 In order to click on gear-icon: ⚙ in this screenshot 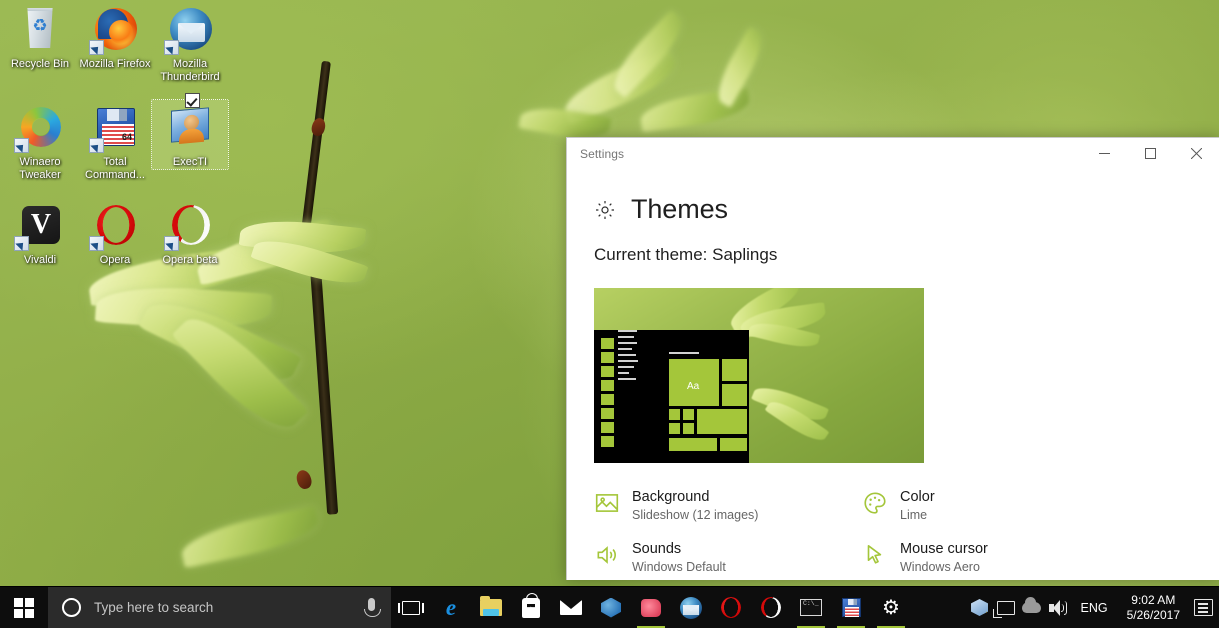, I will do `click(891, 607)`.